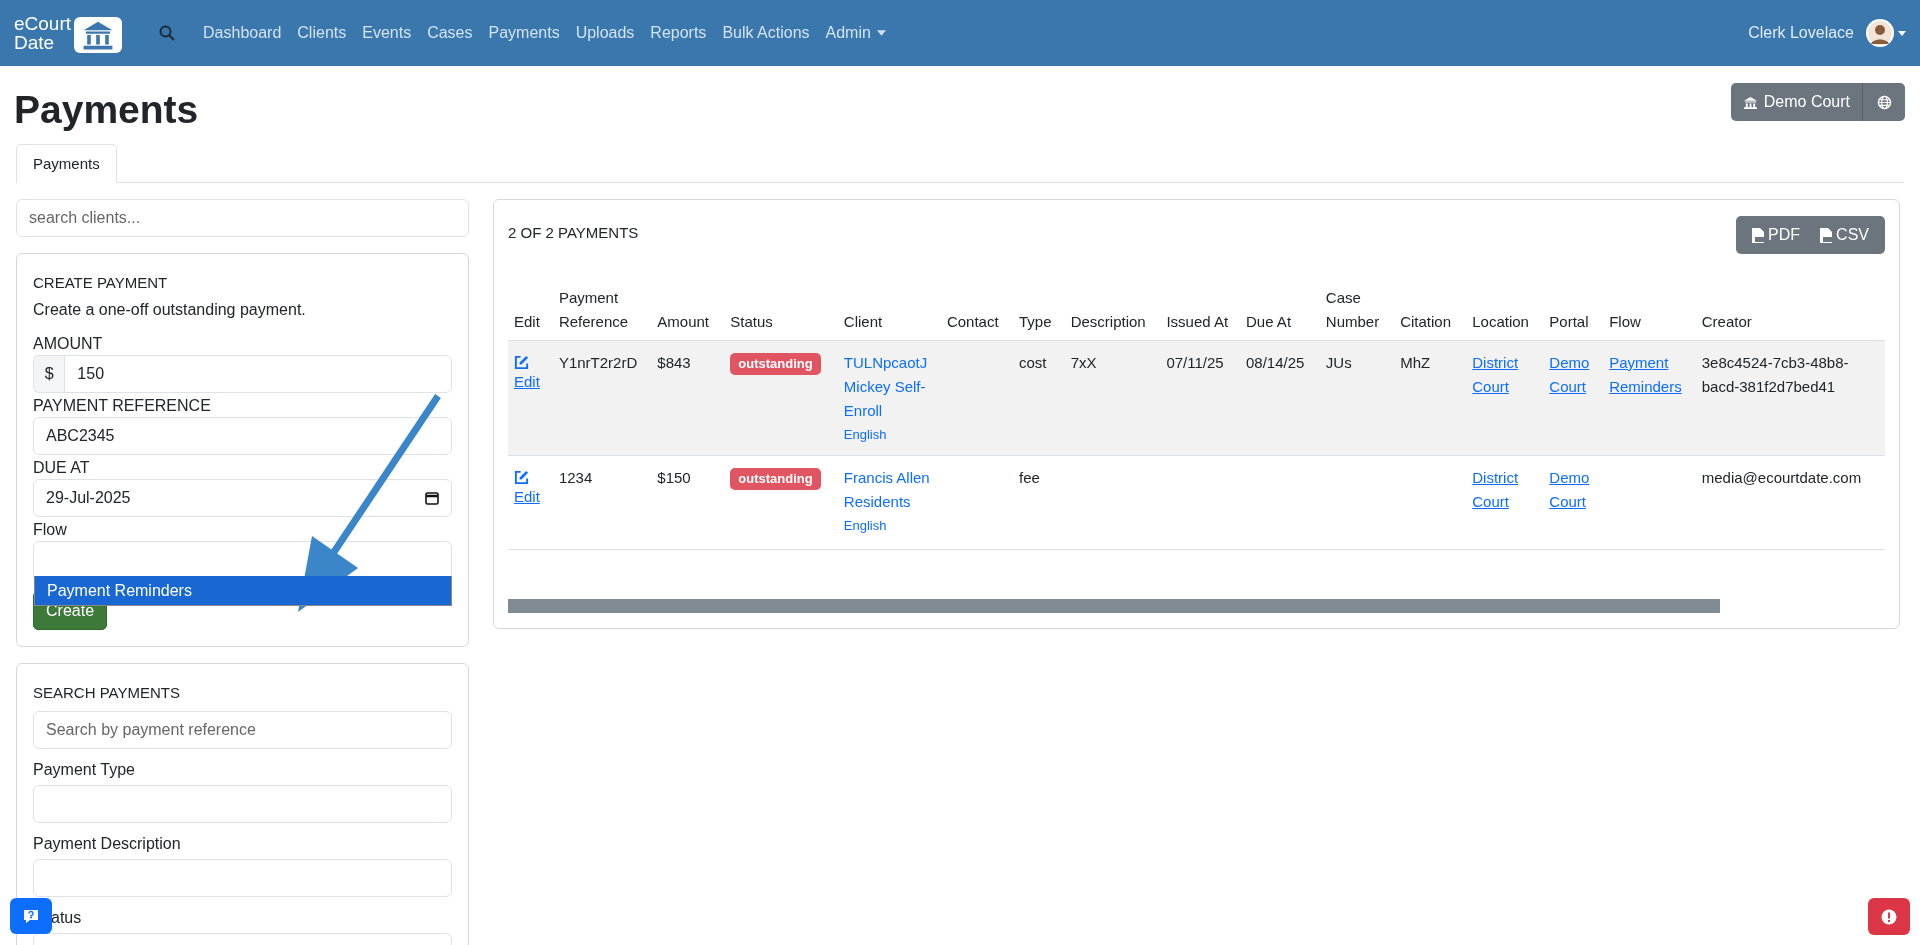 The image size is (1920, 945). I want to click on calendar-icon, so click(432, 498).